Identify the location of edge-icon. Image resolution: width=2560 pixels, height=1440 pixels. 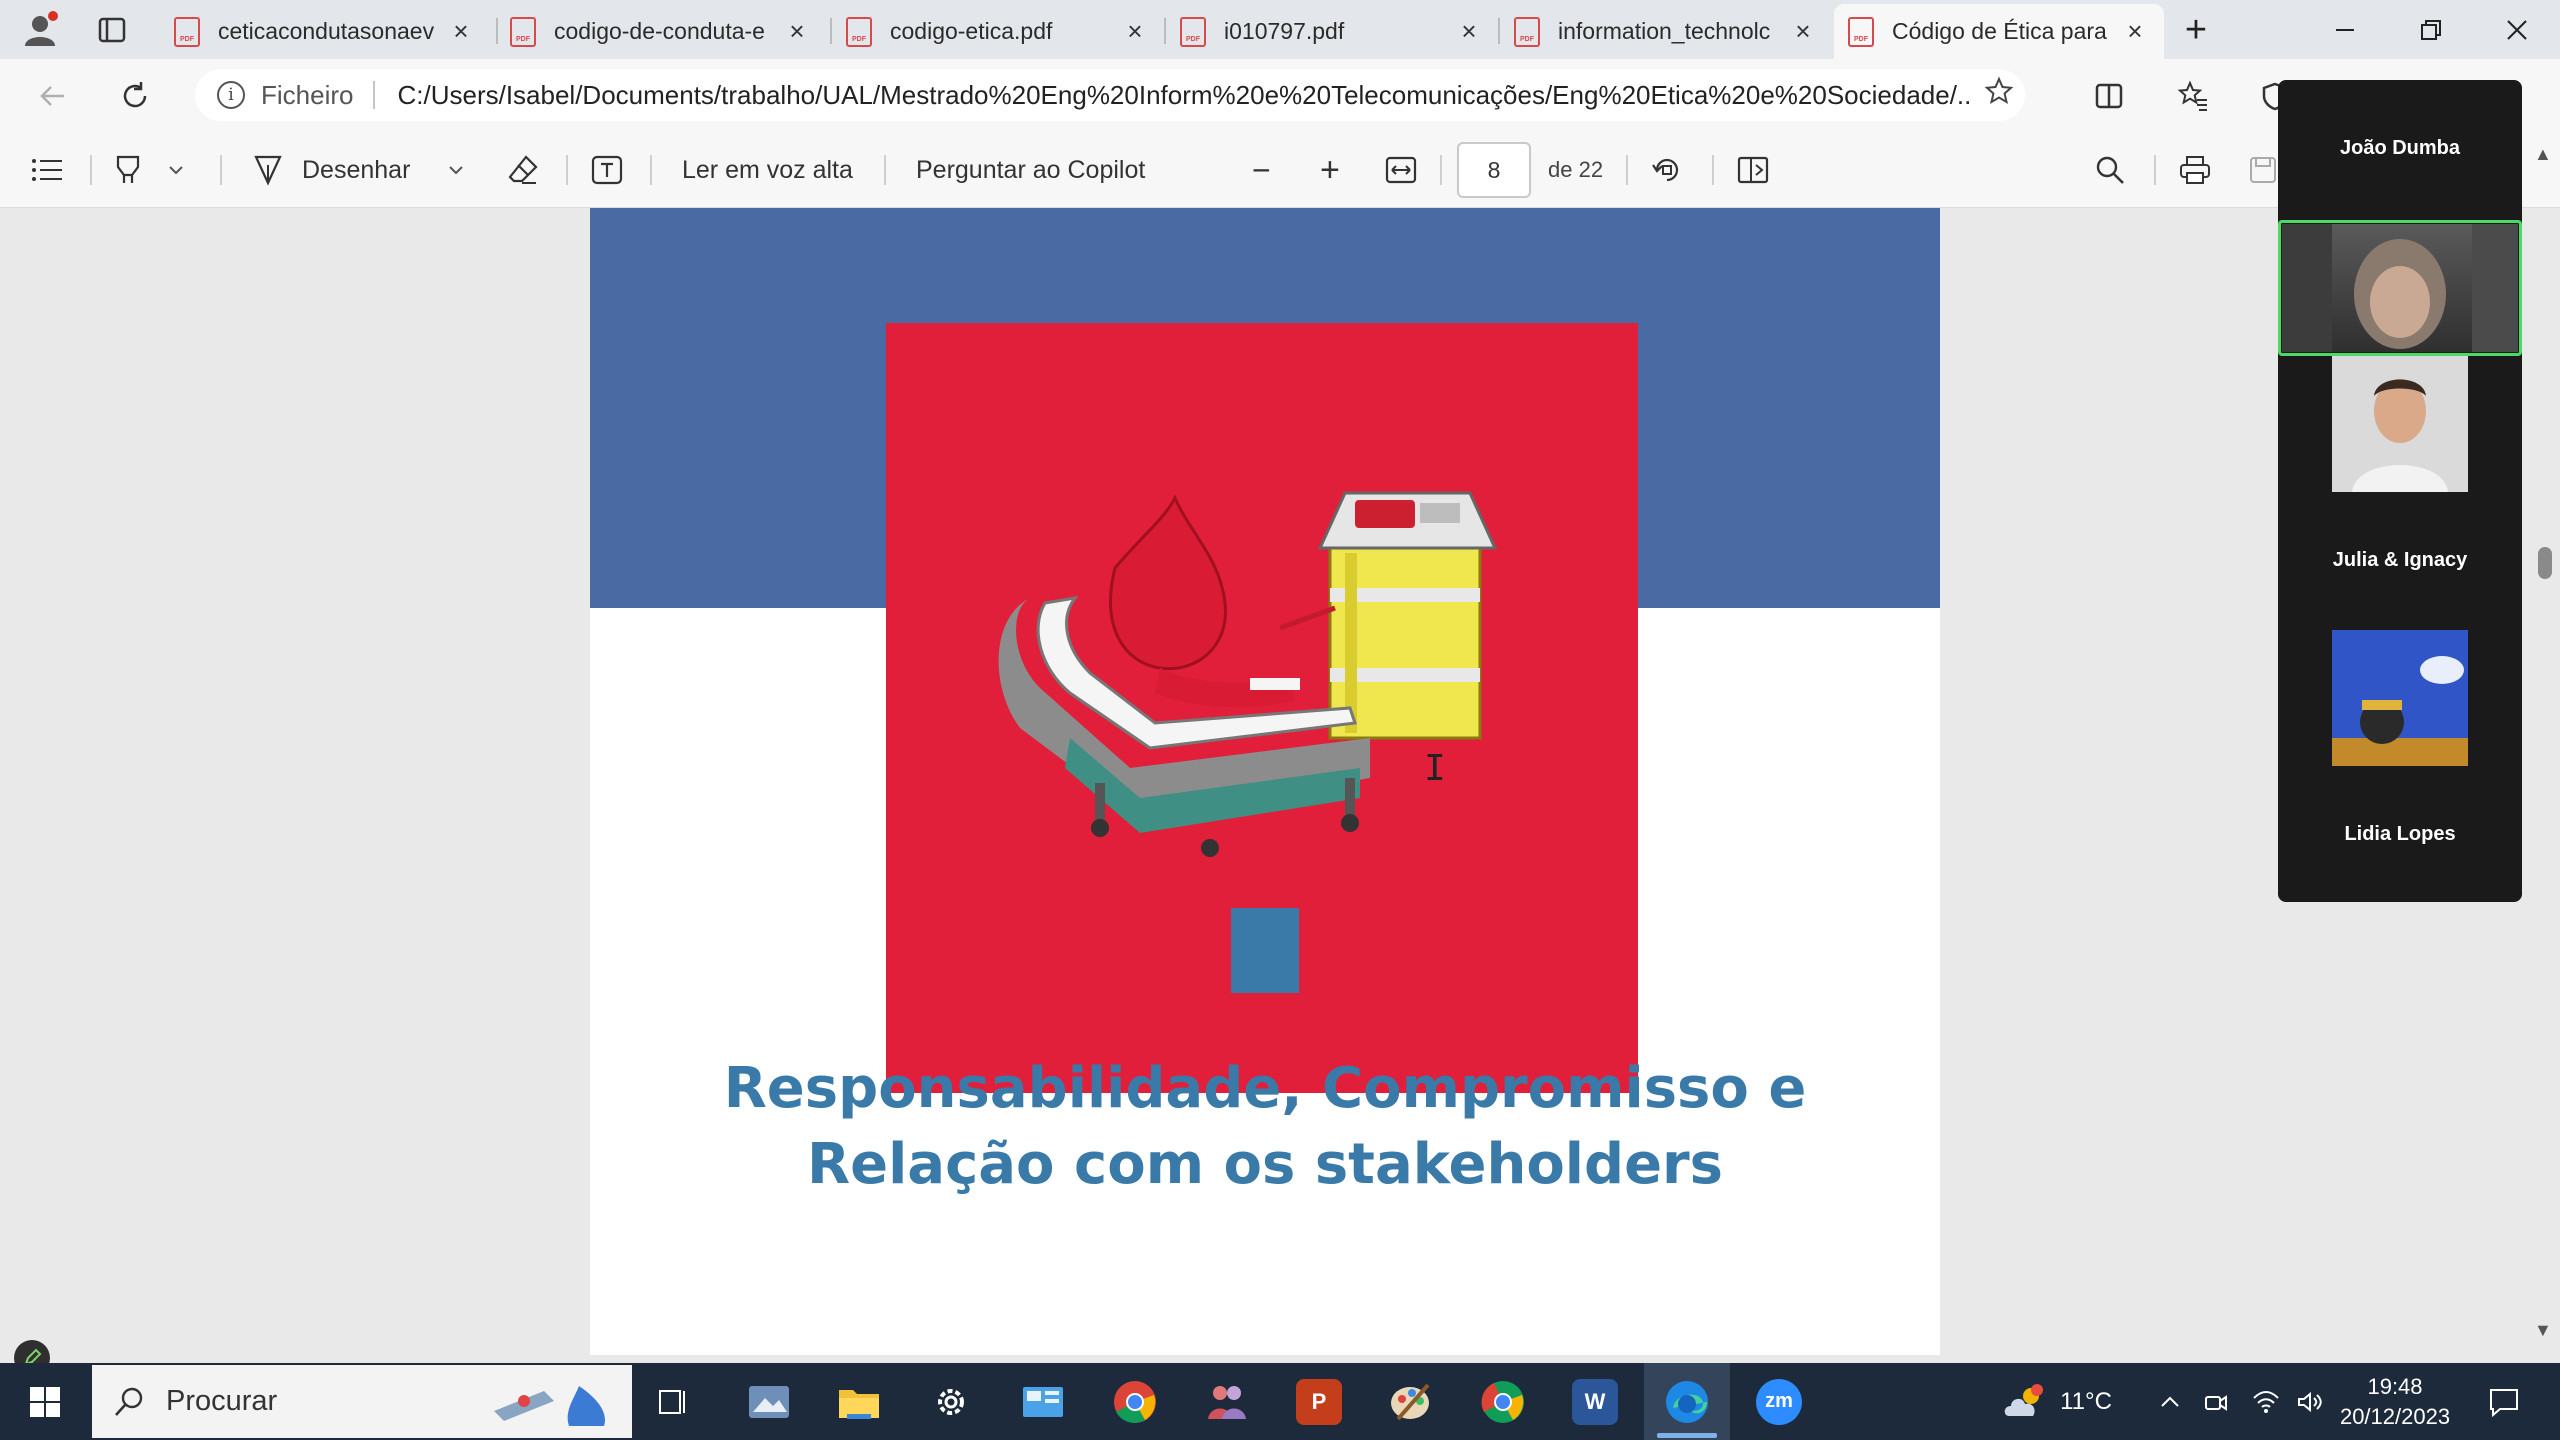
(1687, 1401).